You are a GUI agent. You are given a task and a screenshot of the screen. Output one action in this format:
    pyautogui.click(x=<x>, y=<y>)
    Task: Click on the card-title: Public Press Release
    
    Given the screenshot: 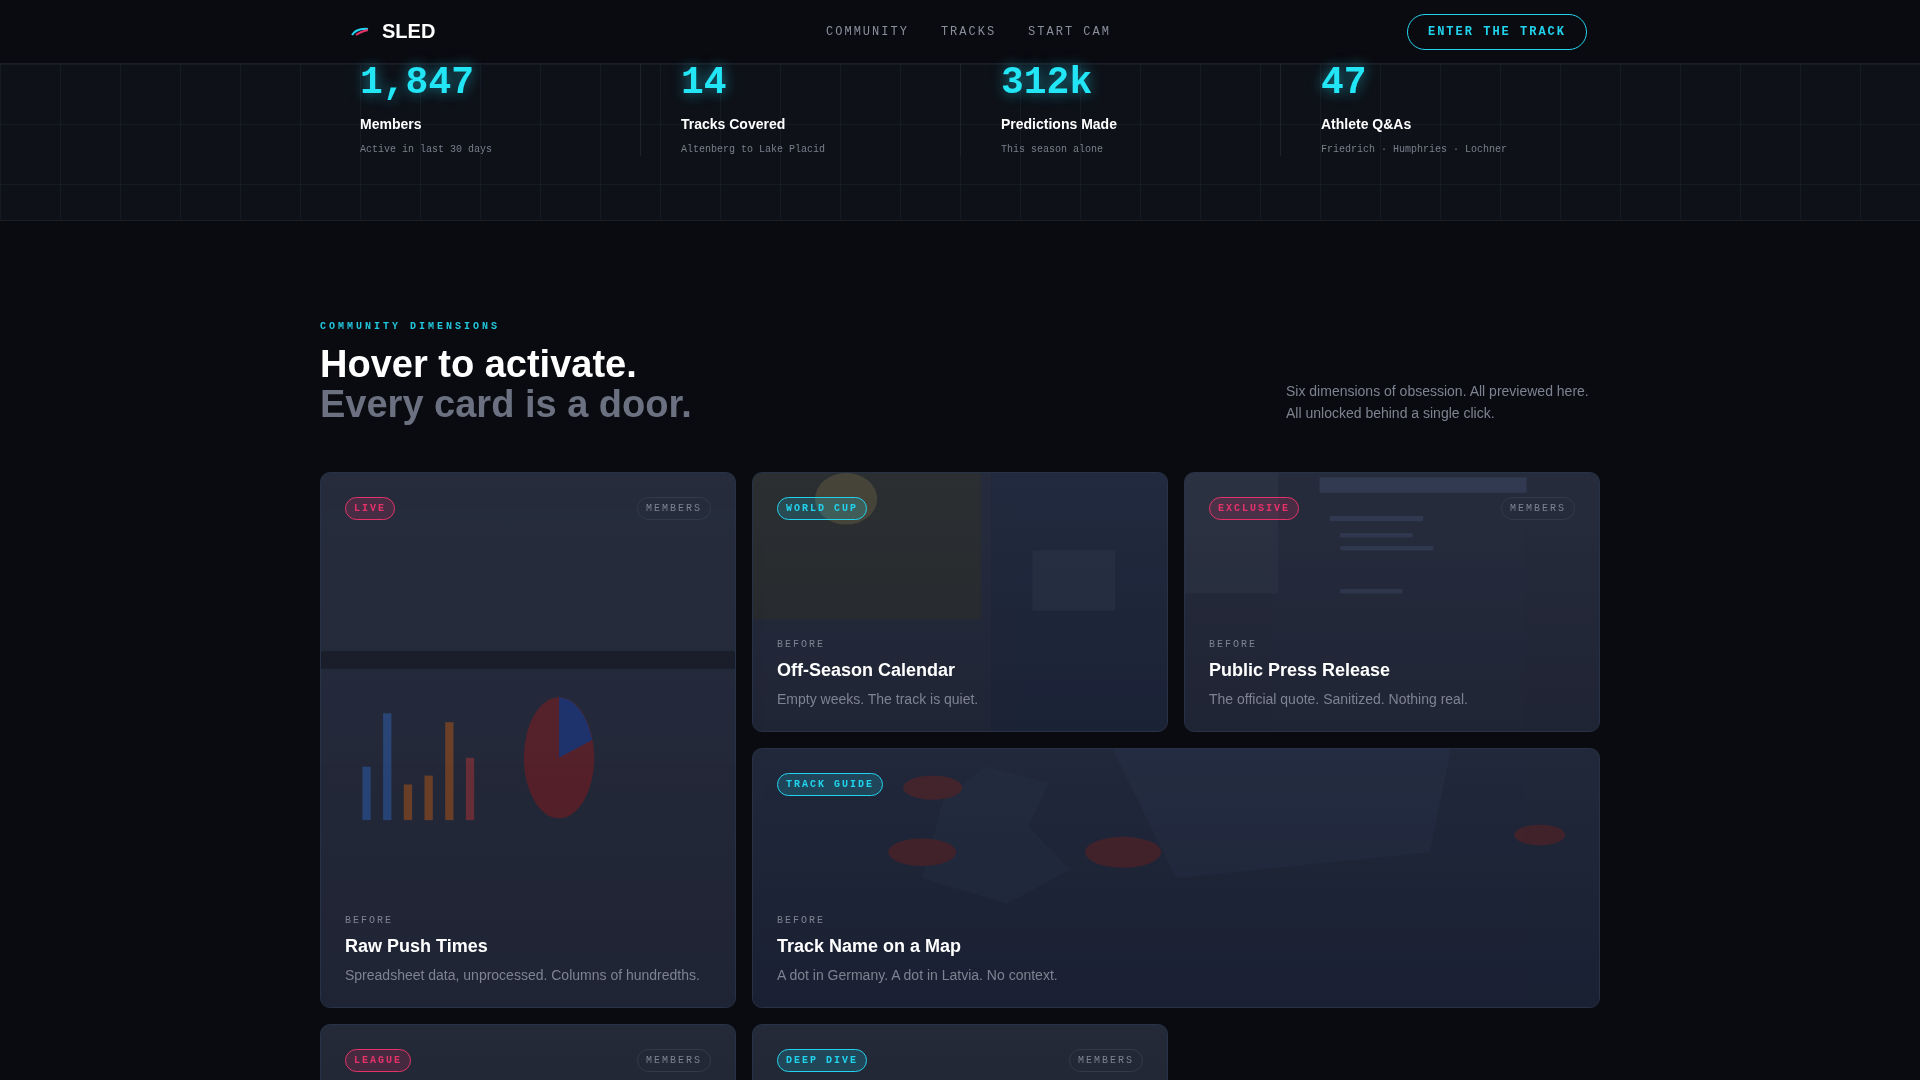 What is the action you would take?
    pyautogui.click(x=1300, y=670)
    